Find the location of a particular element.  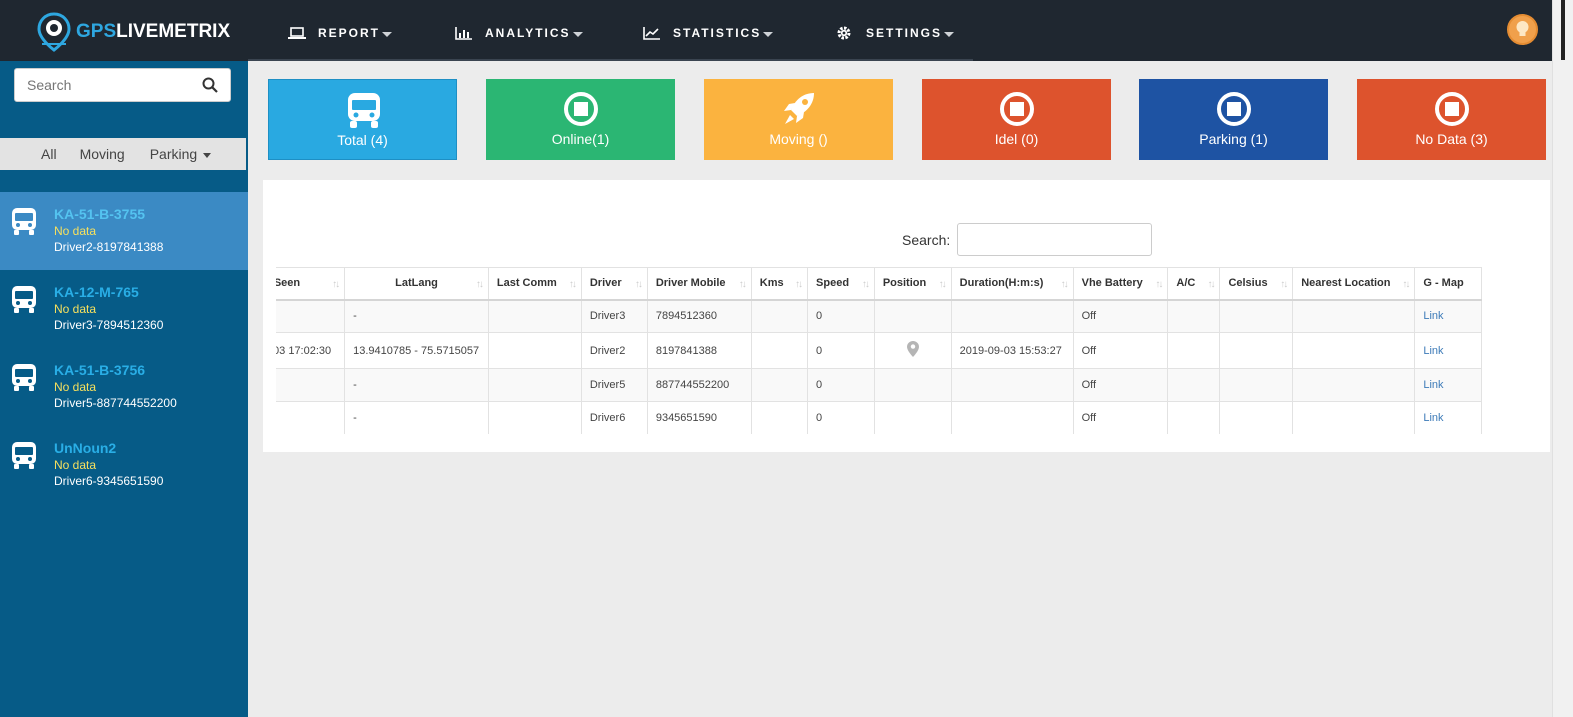

vehicle-list-item: UnNoun2 No data Driver6-9345651590 is located at coordinates (124, 465).